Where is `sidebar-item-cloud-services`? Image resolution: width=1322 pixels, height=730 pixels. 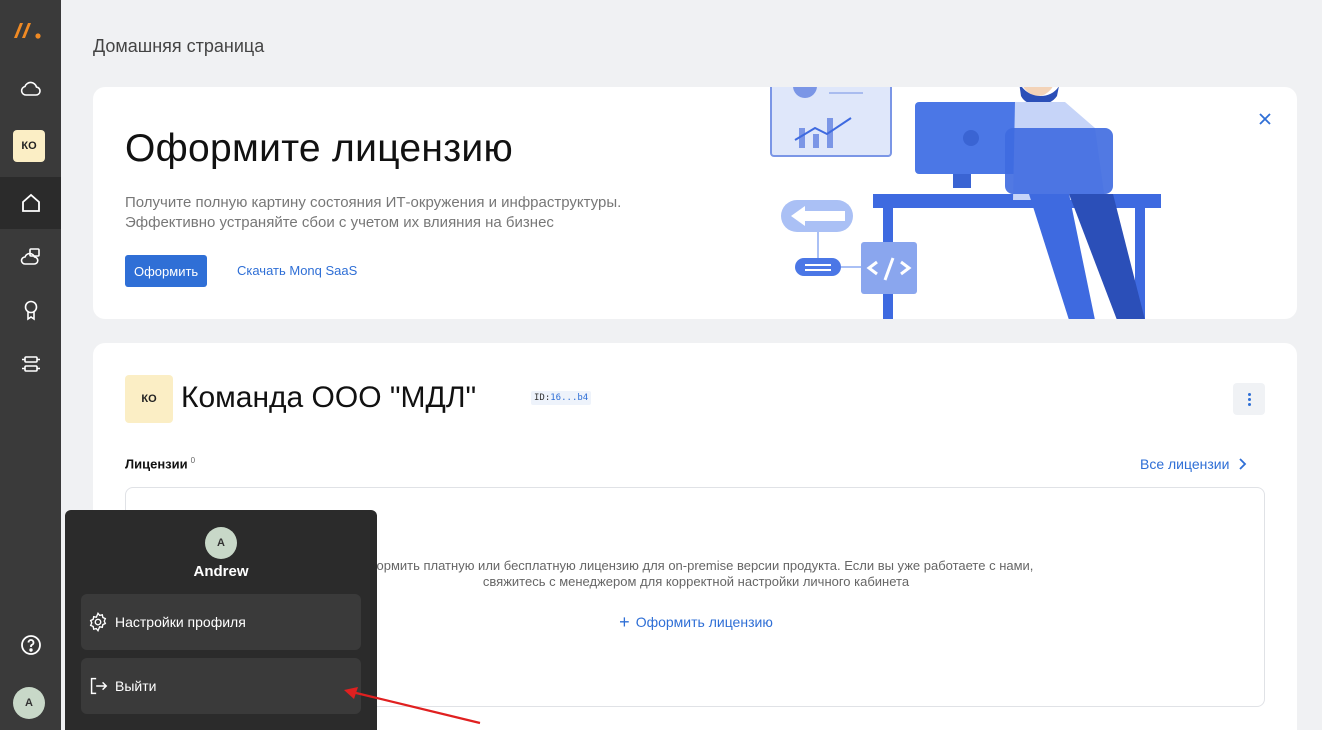
sidebar-item-cloud-services is located at coordinates (30, 257).